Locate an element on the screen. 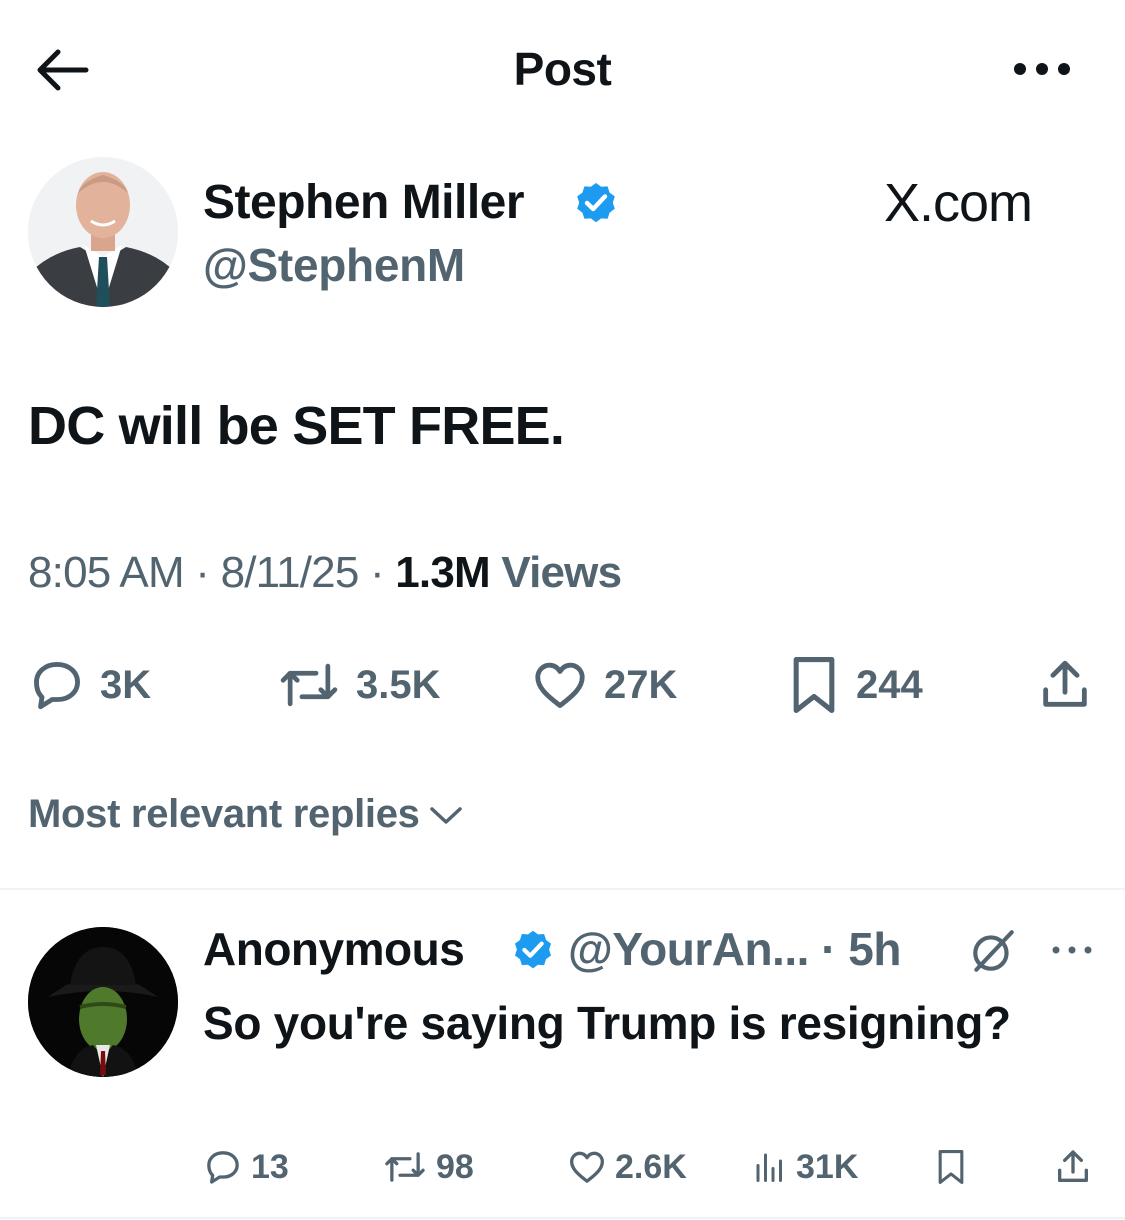 This screenshot has width=1125, height=1220. reply-repost-count: 98 is located at coordinates (455, 1166).